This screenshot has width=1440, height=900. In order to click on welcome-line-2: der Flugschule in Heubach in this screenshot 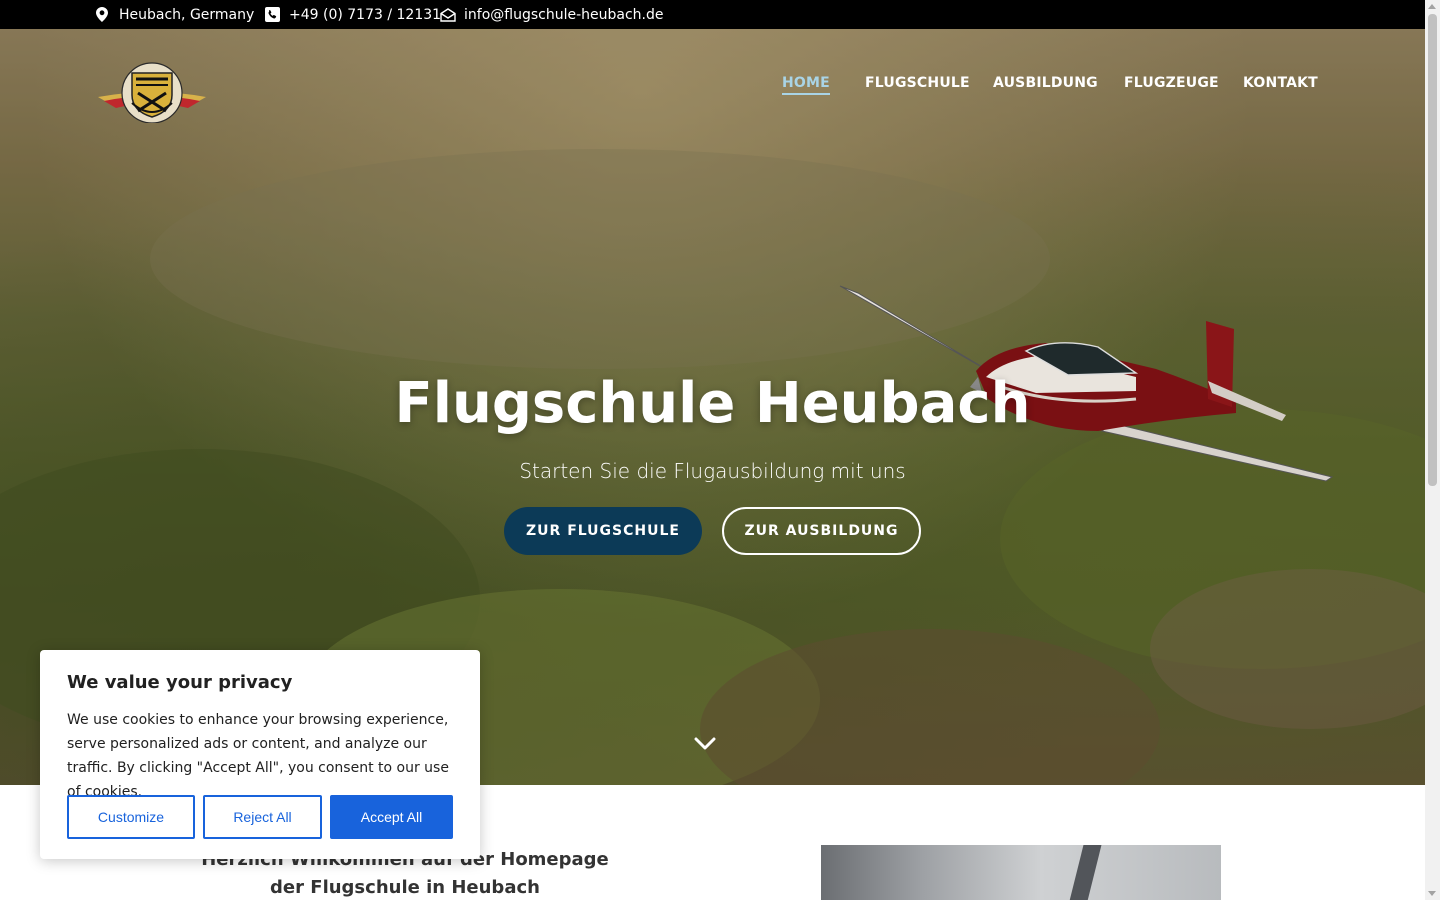, I will do `click(405, 887)`.